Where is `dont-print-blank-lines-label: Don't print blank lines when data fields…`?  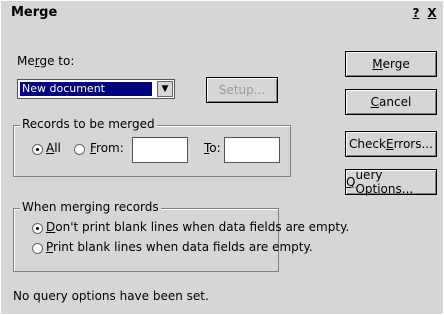
dont-print-blank-lines-label: Don't print blank lines when data fields… is located at coordinates (197, 227).